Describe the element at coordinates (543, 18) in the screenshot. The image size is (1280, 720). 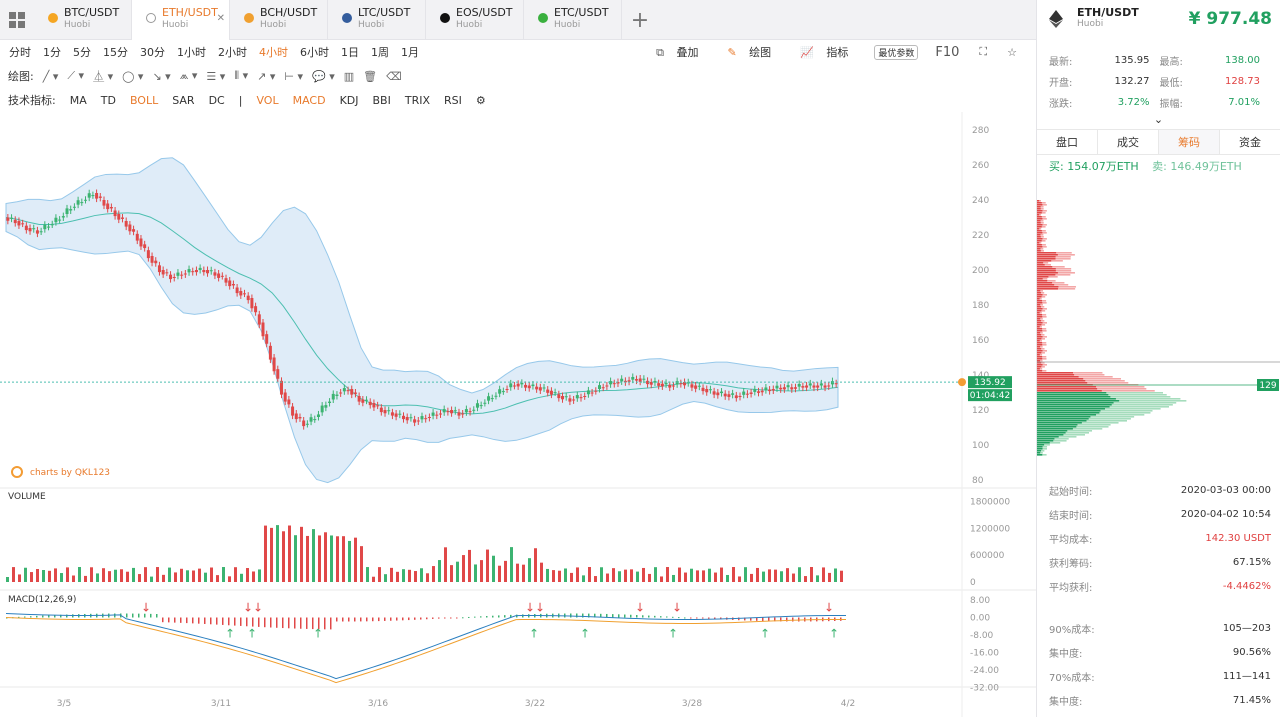
I see `etc-coin-icon` at that location.